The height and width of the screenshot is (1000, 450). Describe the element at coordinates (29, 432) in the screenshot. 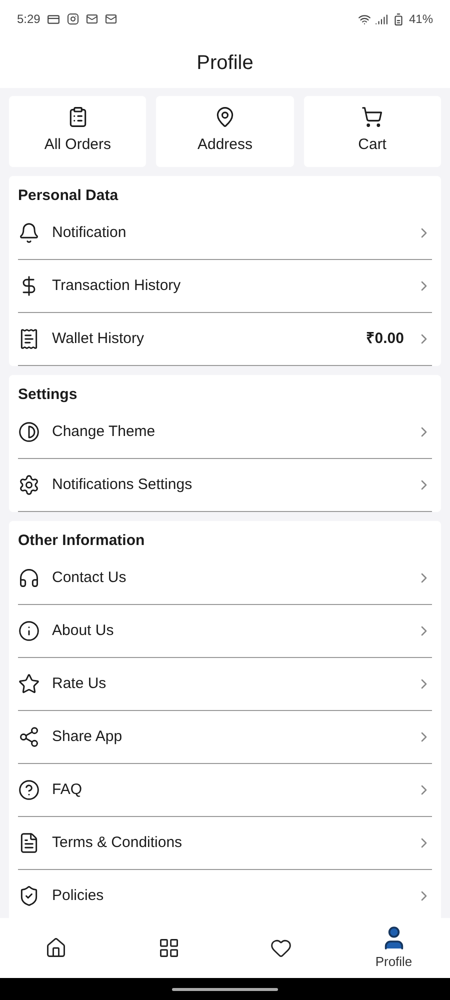

I see `contrast-icon` at that location.